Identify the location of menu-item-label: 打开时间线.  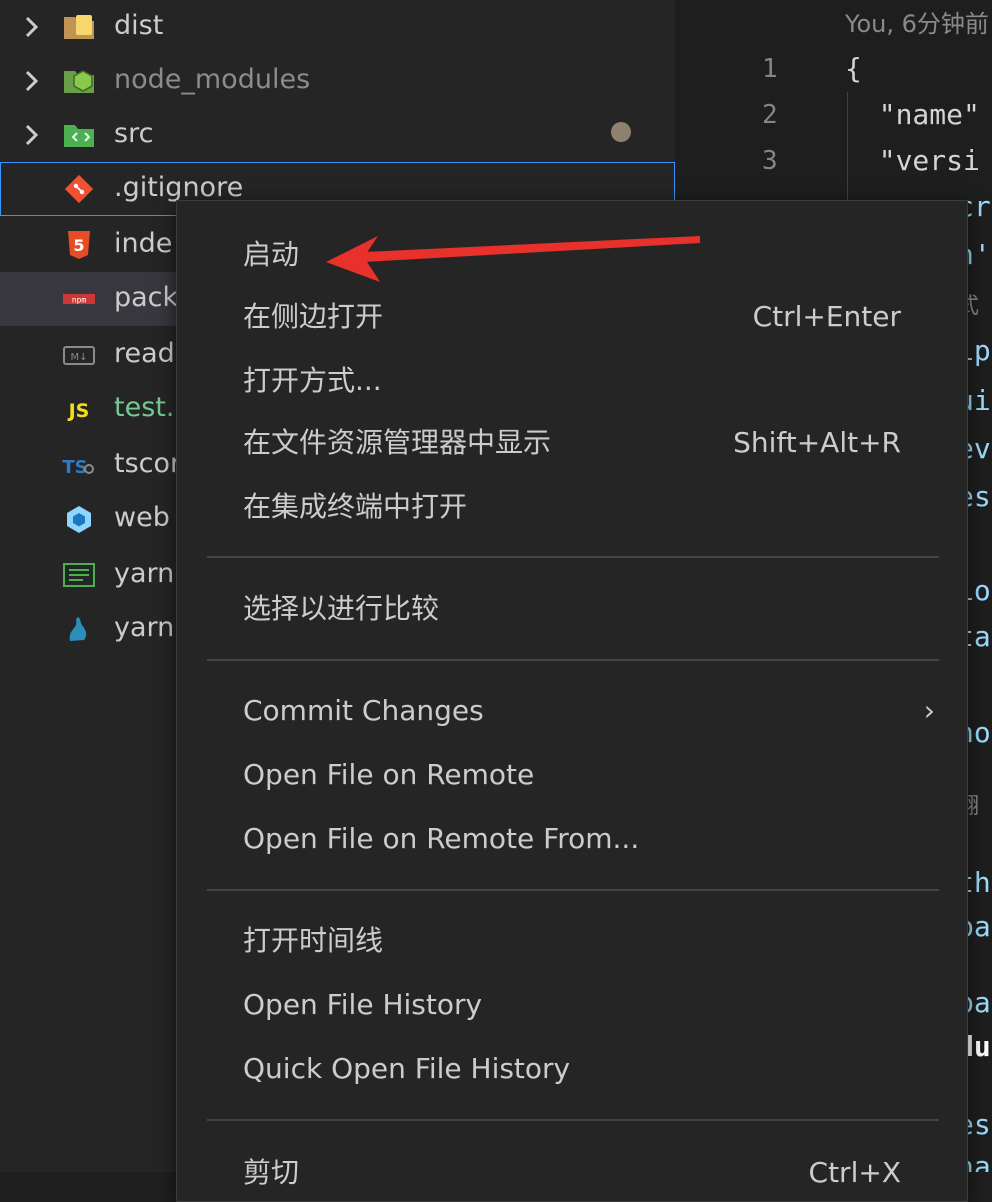
(313, 940).